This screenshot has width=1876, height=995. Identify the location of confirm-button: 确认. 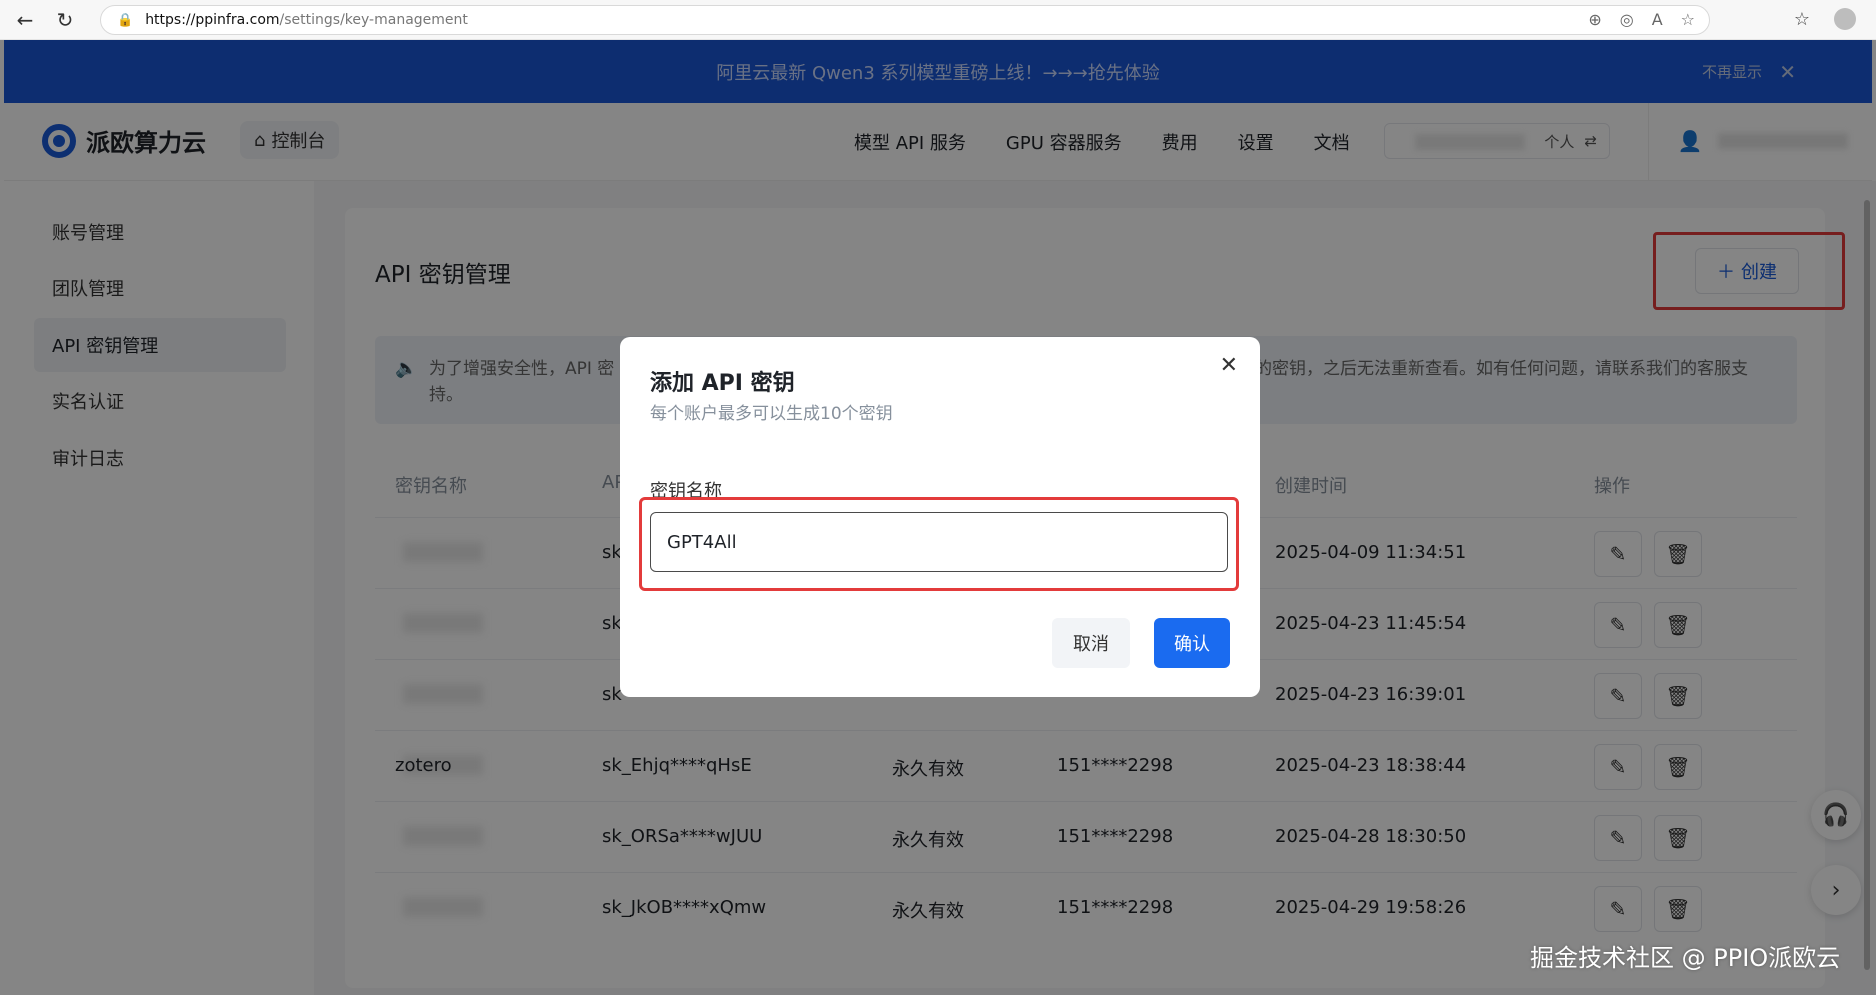
(1192, 643).